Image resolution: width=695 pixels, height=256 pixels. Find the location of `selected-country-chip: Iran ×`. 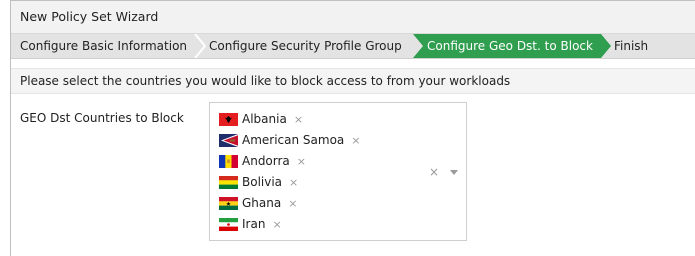

selected-country-chip: Iran × is located at coordinates (250, 224).